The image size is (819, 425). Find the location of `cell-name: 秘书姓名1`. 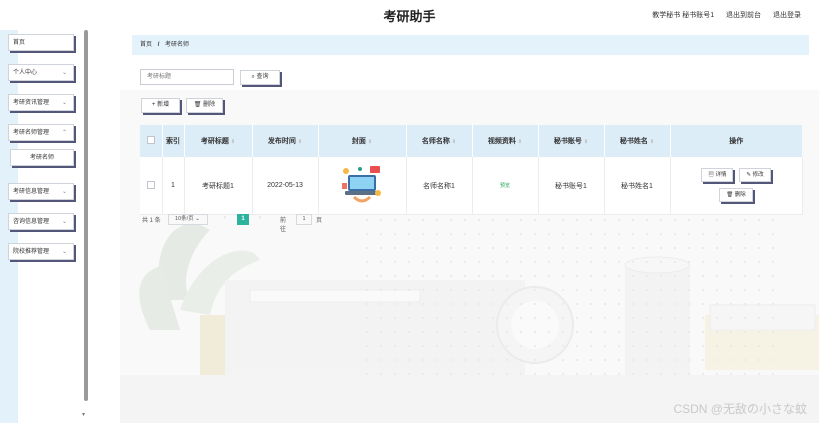

cell-name: 秘书姓名1 is located at coordinates (636, 186).